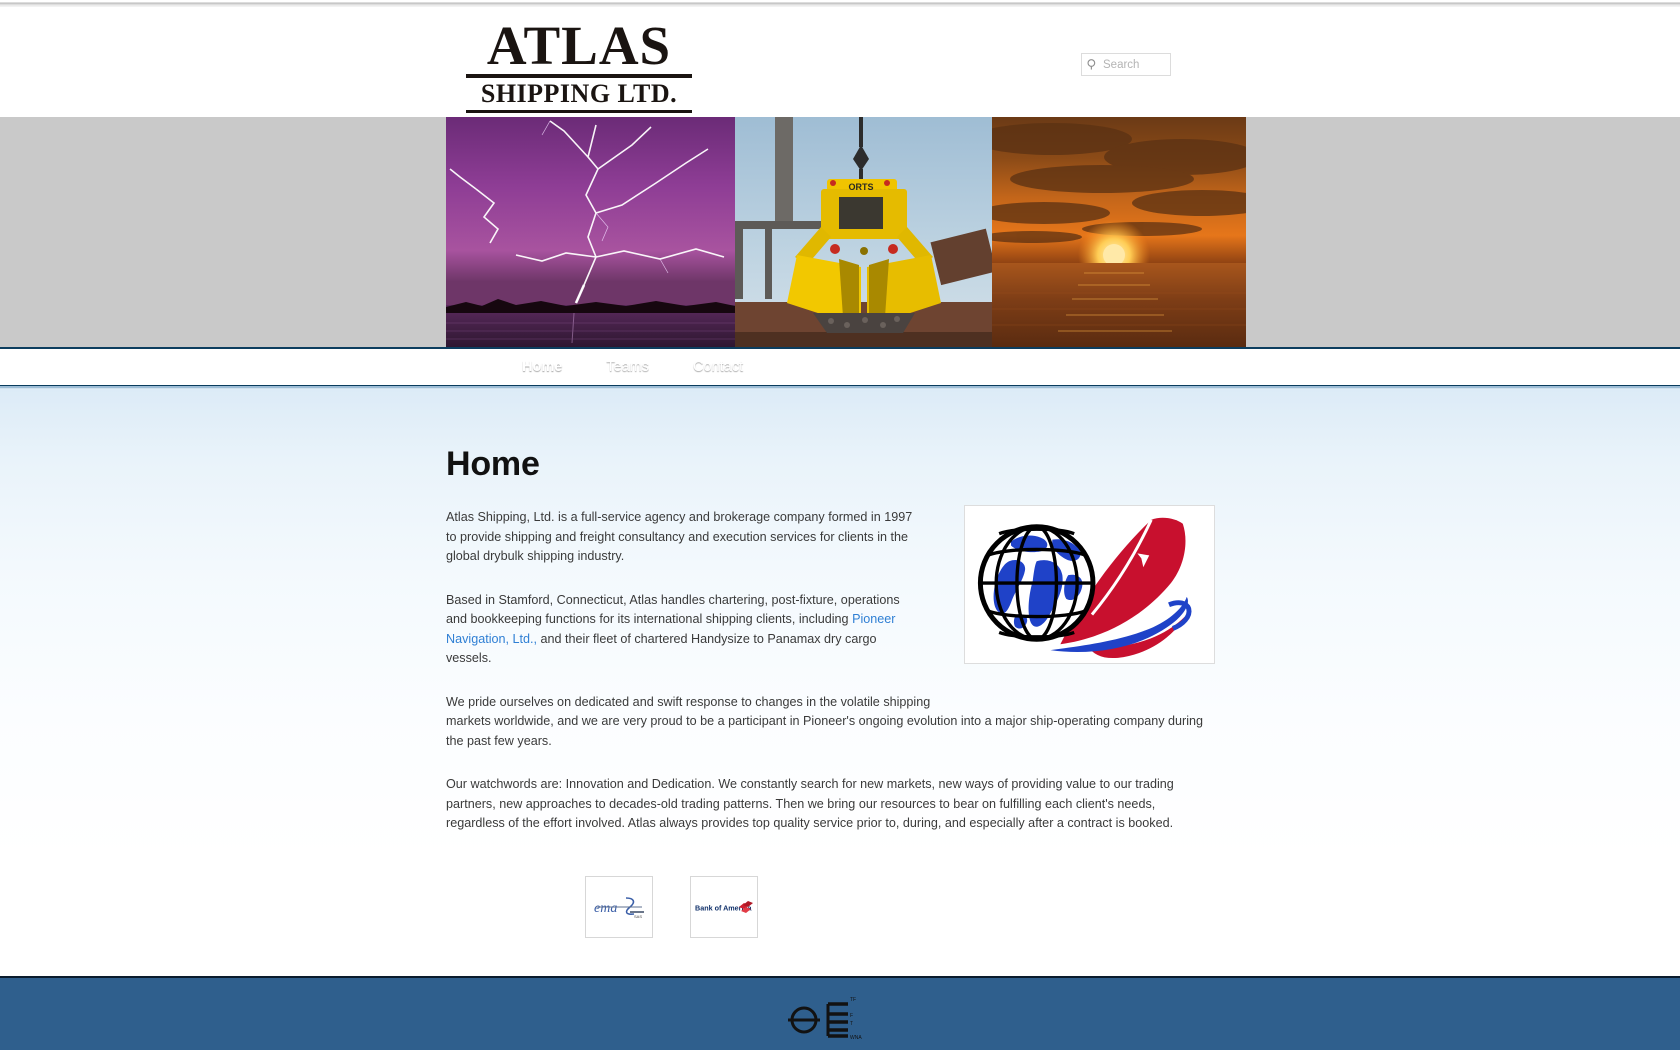  I want to click on svg-text: T, so click(851, 1024).